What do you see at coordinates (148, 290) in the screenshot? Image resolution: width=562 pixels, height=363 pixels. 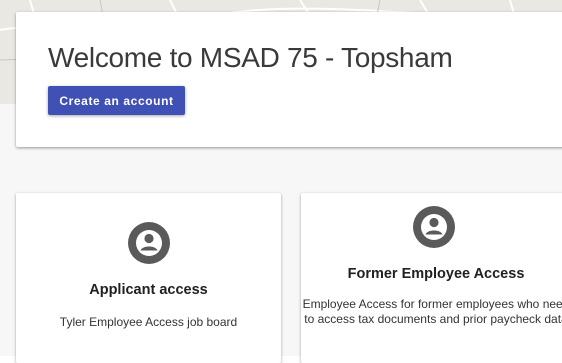 I see `tile-title: Applicant access` at bounding box center [148, 290].